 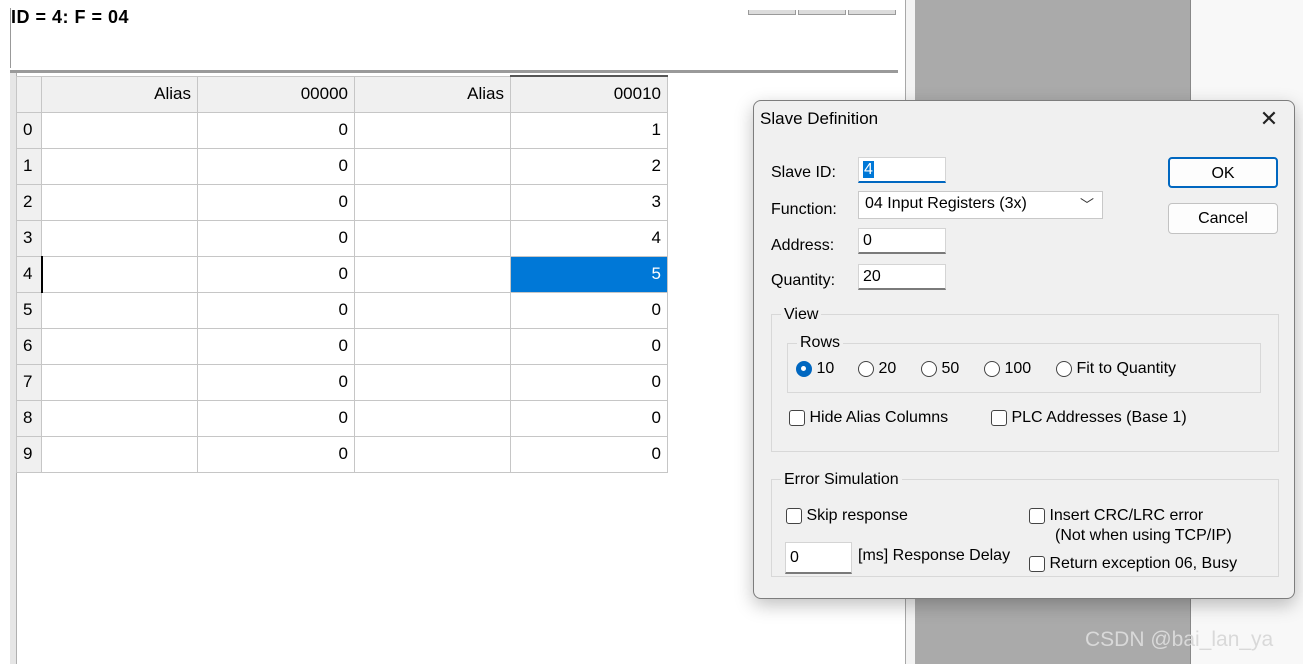 I want to click on minimize-button, so click(x=772, y=12).